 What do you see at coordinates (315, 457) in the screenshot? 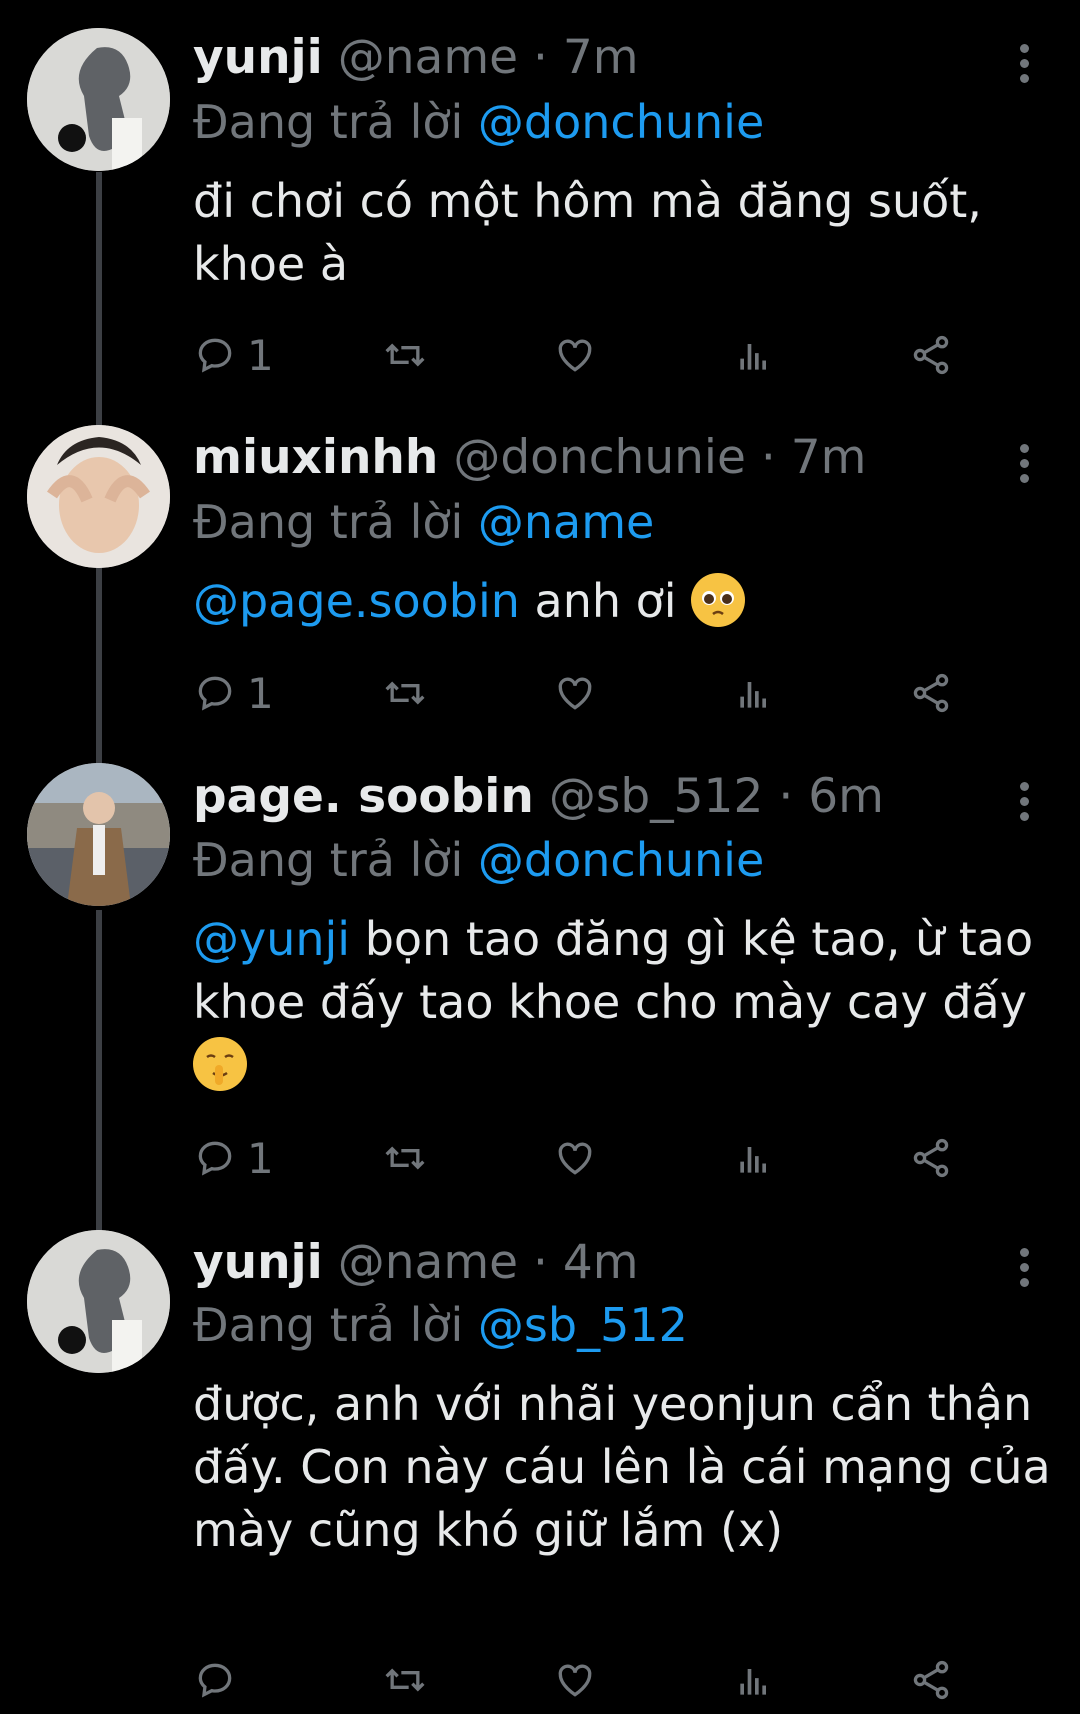
I see `author-name: miuxinhh` at bounding box center [315, 457].